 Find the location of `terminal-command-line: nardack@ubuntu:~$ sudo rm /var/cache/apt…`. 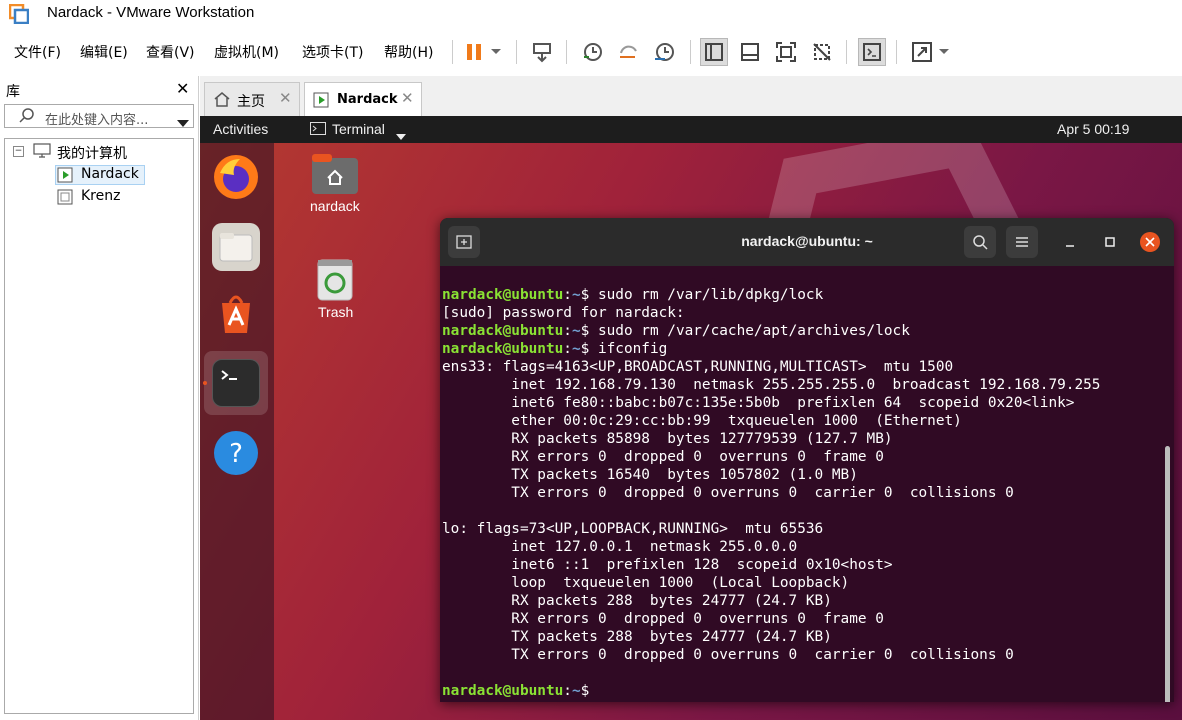

terminal-command-line: nardack@ubuntu:~$ sudo rm /var/cache/apt… is located at coordinates (771, 331).